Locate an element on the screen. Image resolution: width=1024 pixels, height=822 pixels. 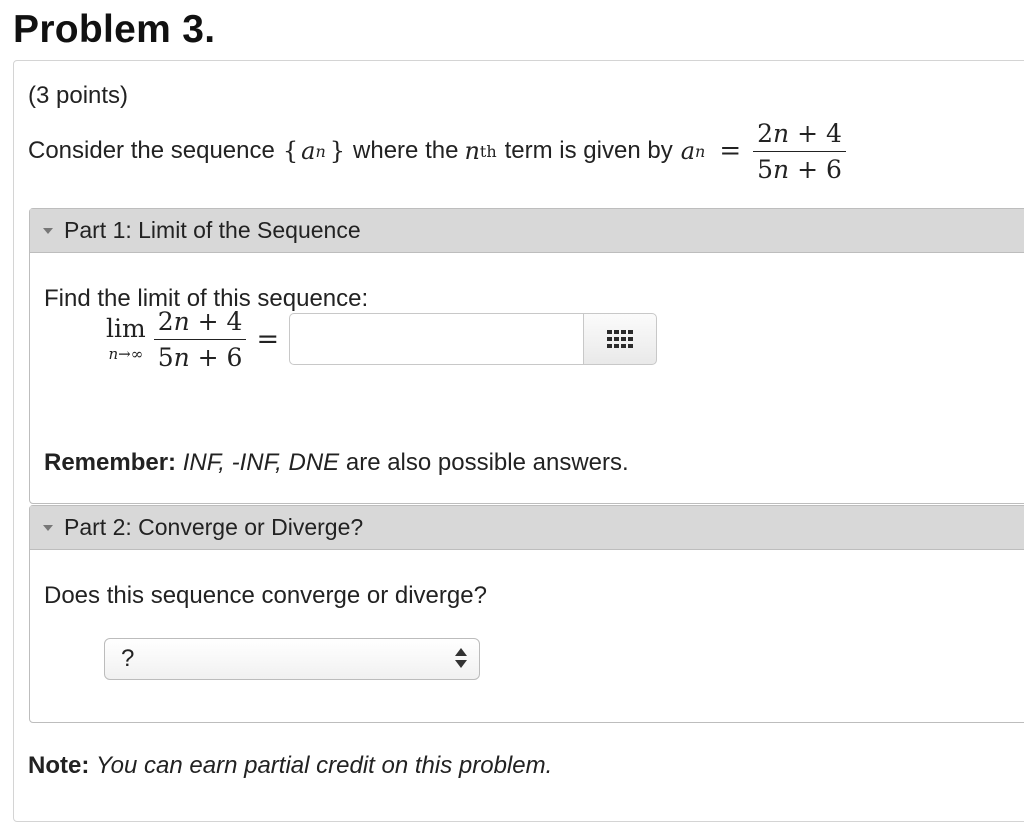
an-var: a is located at coordinates (688, 151).